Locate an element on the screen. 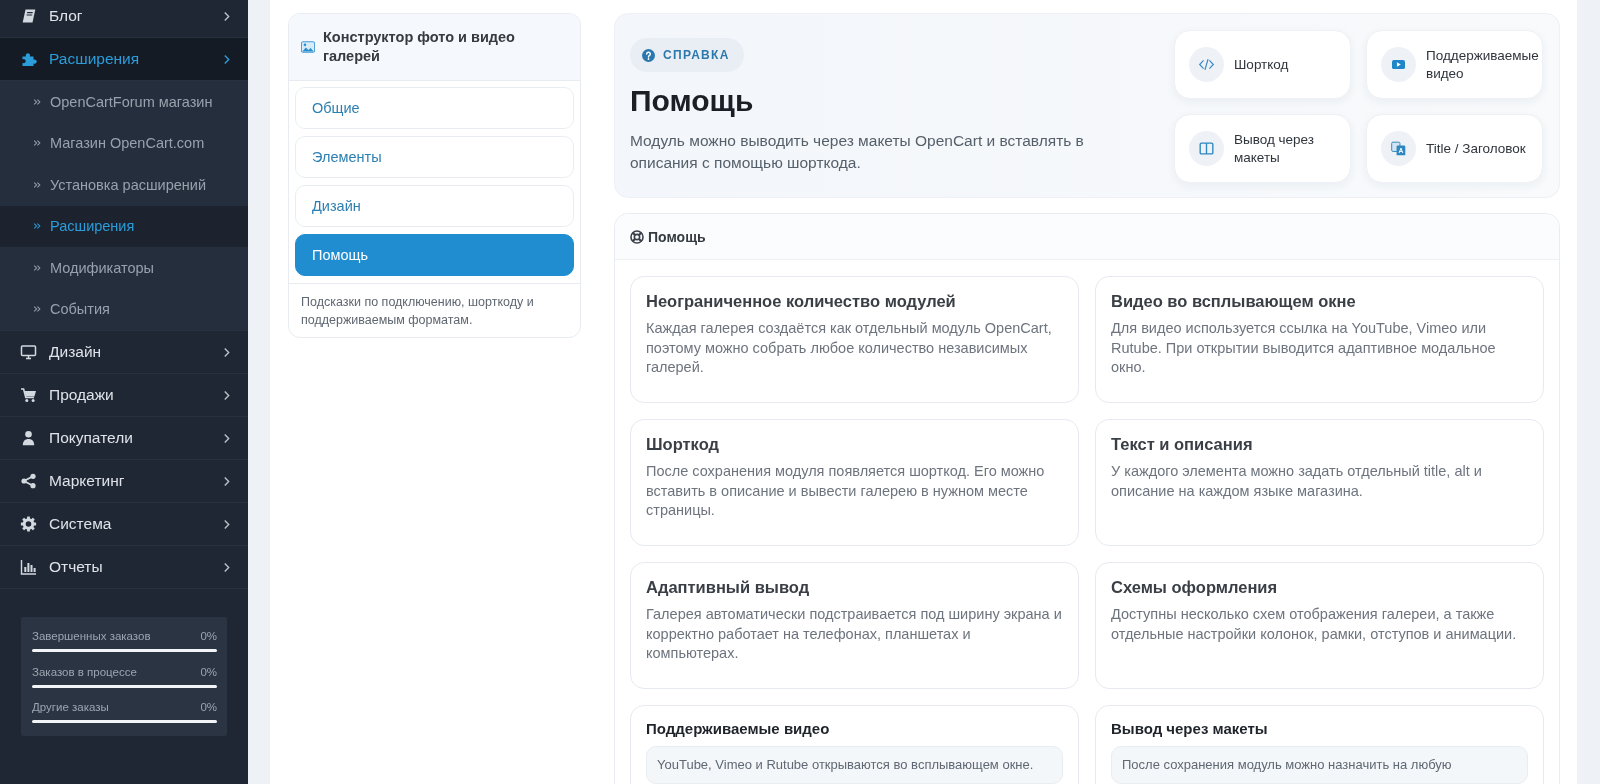 The height and width of the screenshot is (784, 1600). stat-label: Заказов в процессе is located at coordinates (84, 671).